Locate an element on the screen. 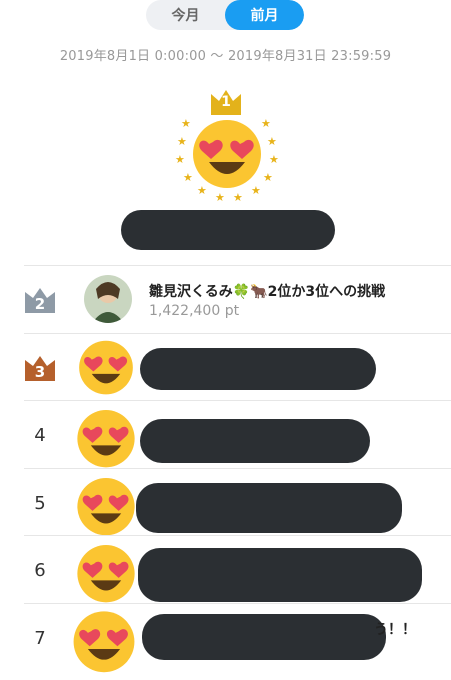  winner-name-redacted is located at coordinates (228, 230).